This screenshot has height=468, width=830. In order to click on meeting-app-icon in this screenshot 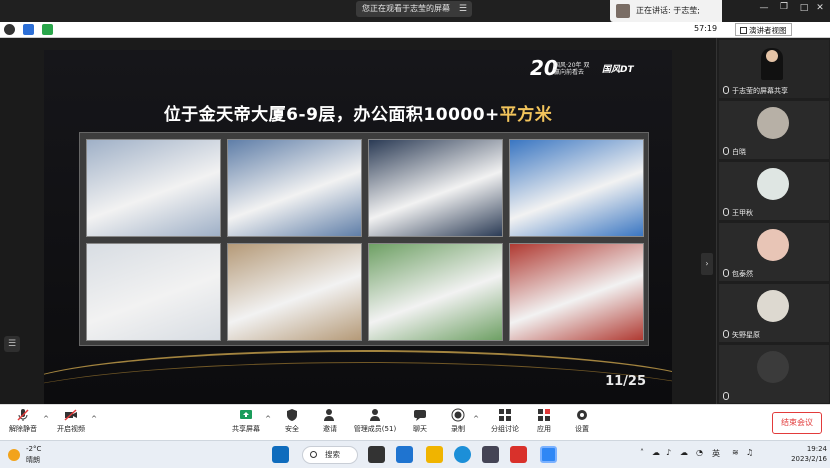, I will do `click(548, 454)`.